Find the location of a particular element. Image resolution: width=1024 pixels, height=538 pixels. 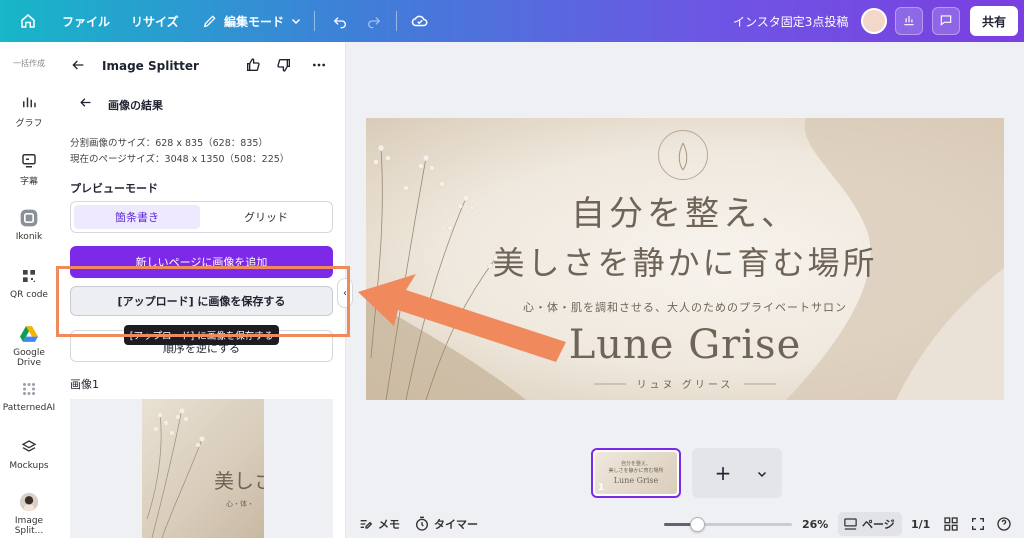

mode-list-option: 箇条書き is located at coordinates (137, 217).